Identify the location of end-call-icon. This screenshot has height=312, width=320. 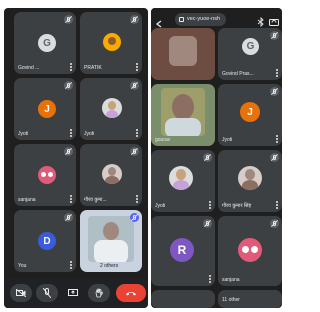
(131, 294).